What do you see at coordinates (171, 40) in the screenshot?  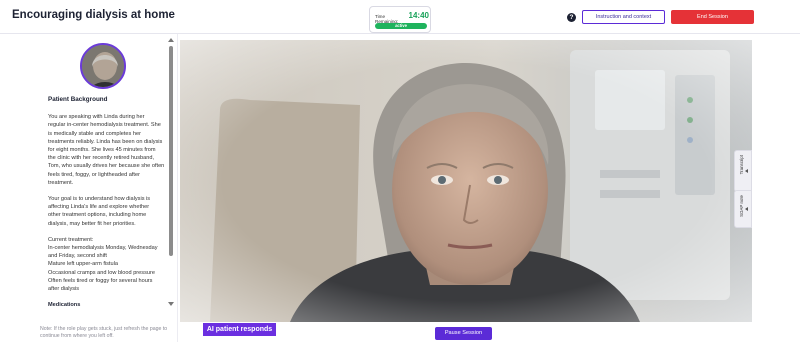 I see `scroll-up-icon` at bounding box center [171, 40].